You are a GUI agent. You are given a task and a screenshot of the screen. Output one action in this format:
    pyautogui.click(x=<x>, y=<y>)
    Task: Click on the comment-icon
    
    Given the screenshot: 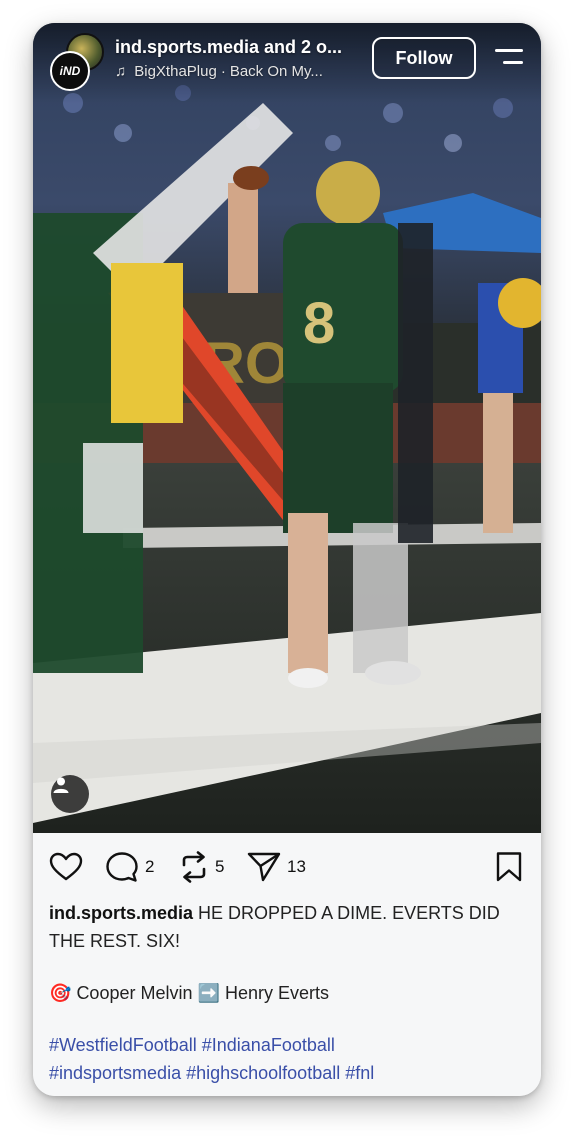 What is the action you would take?
    pyautogui.click(x=122, y=867)
    